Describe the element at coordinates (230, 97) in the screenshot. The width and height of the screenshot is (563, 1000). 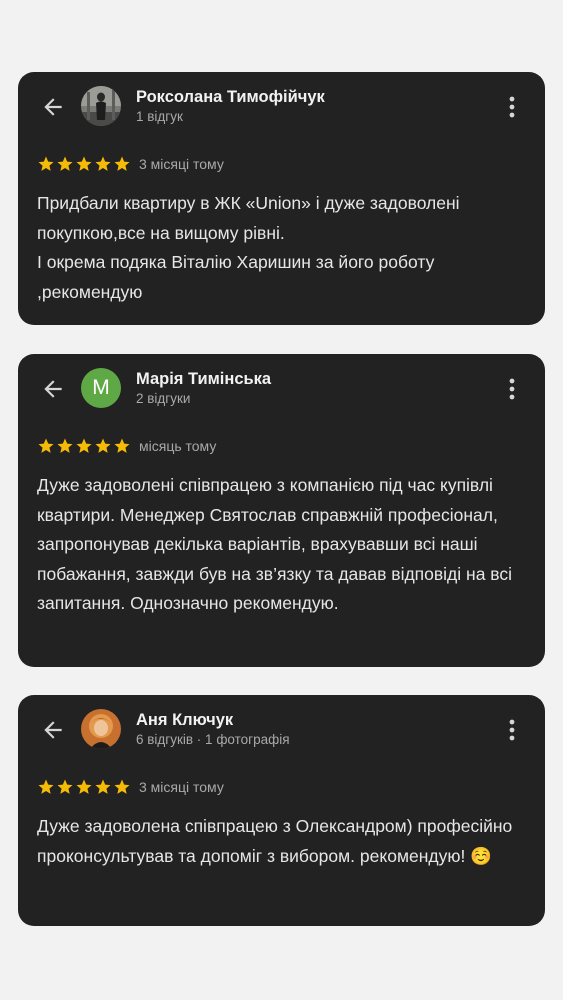
I see `reviewer-name: Роксолана Тимофійчук` at that location.